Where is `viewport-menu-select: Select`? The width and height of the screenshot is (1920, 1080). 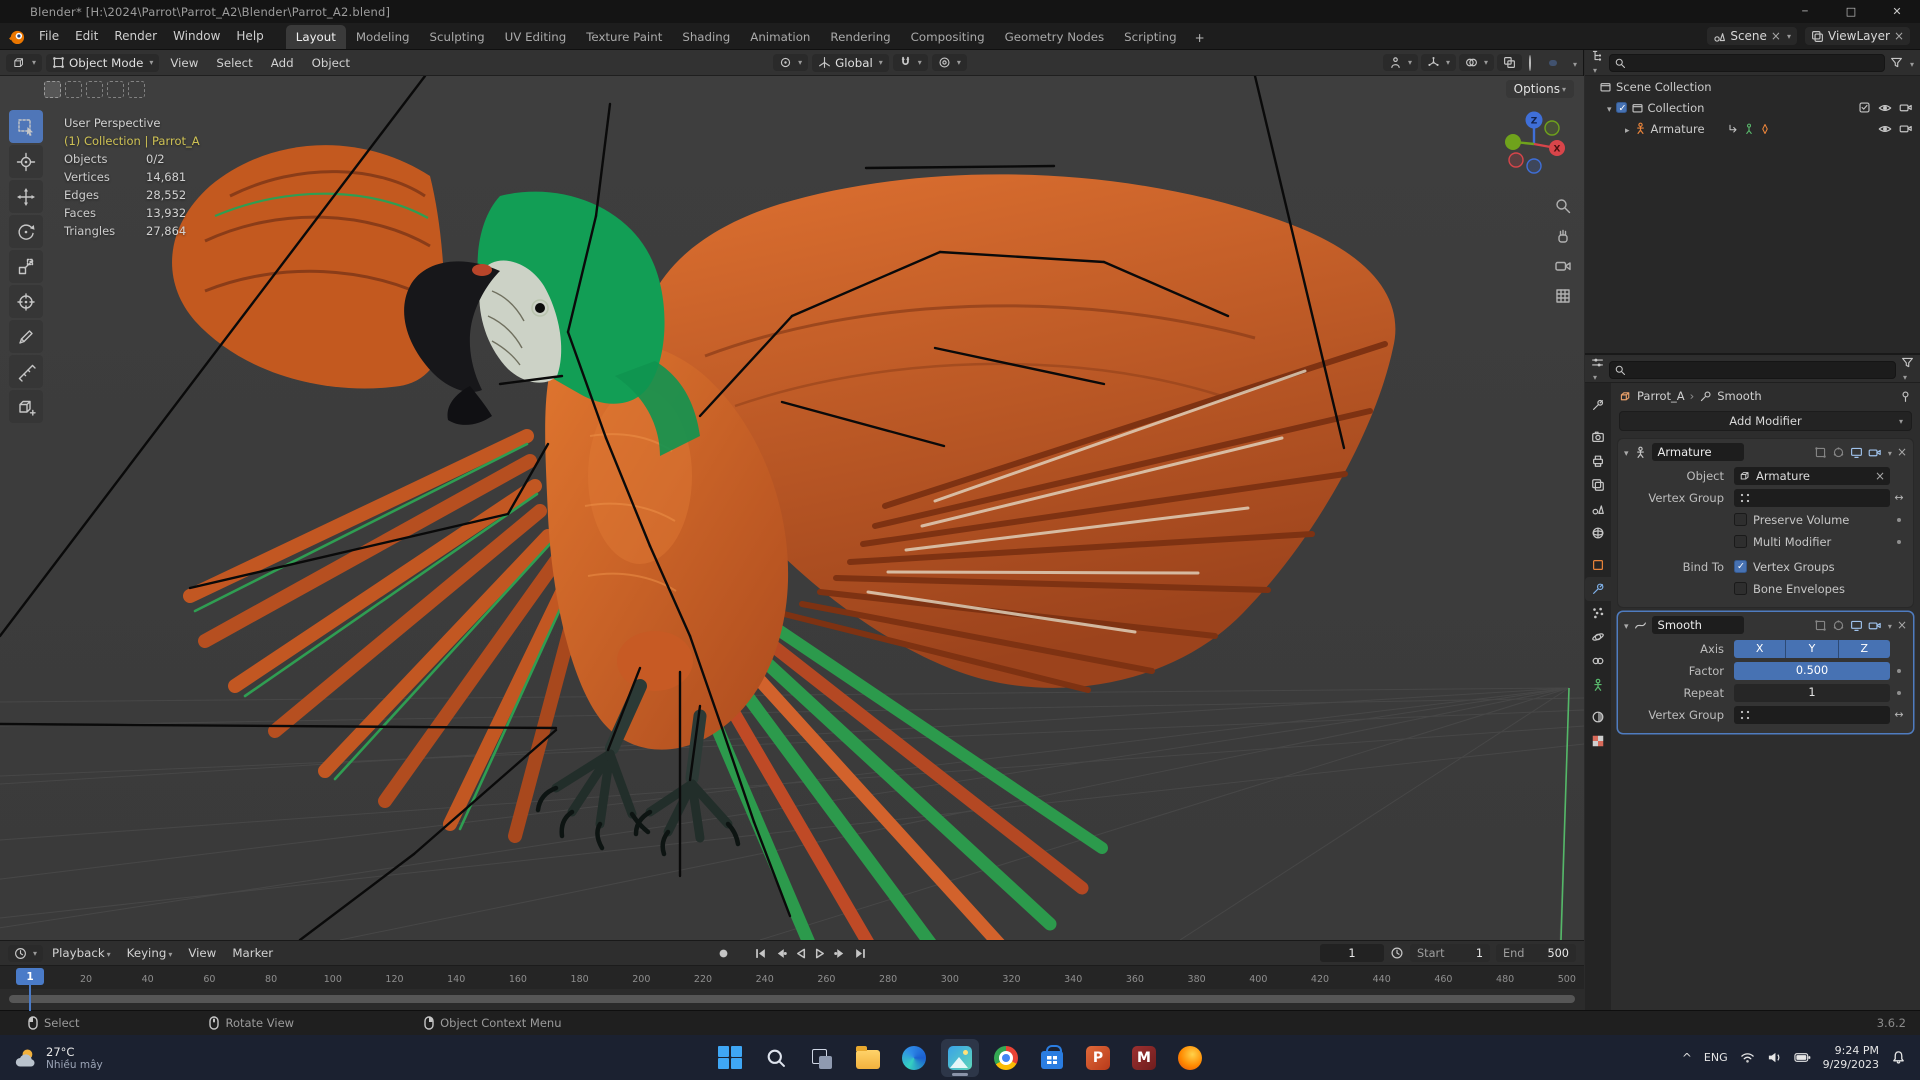 viewport-menu-select: Select is located at coordinates (234, 63).